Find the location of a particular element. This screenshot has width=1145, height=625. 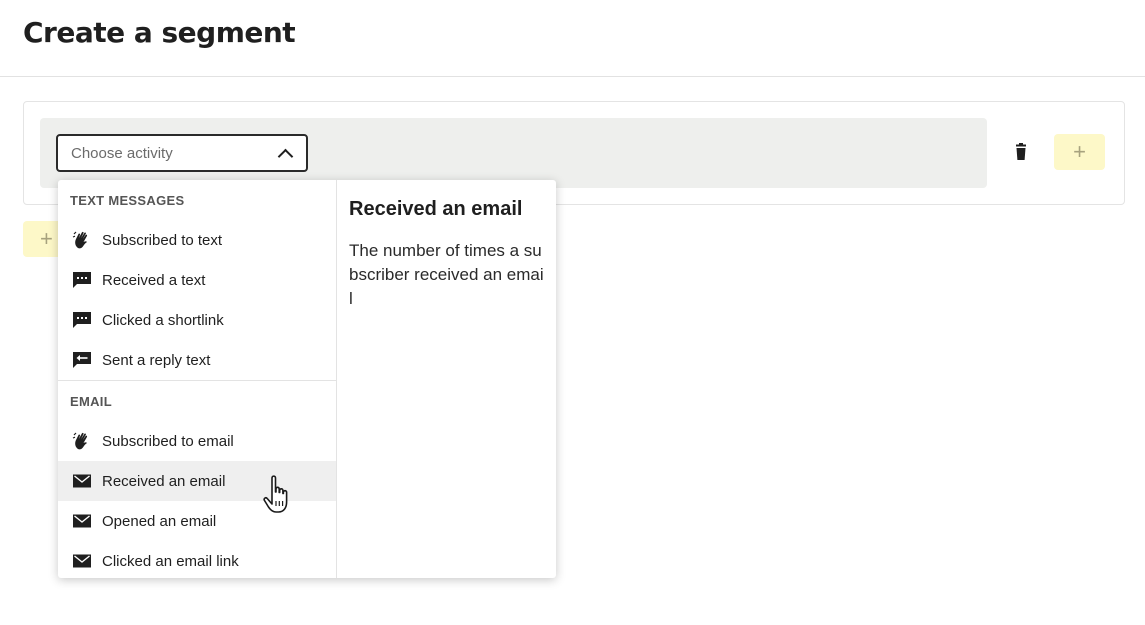

activity-received-an-email: Received an email is located at coordinates (197, 481).